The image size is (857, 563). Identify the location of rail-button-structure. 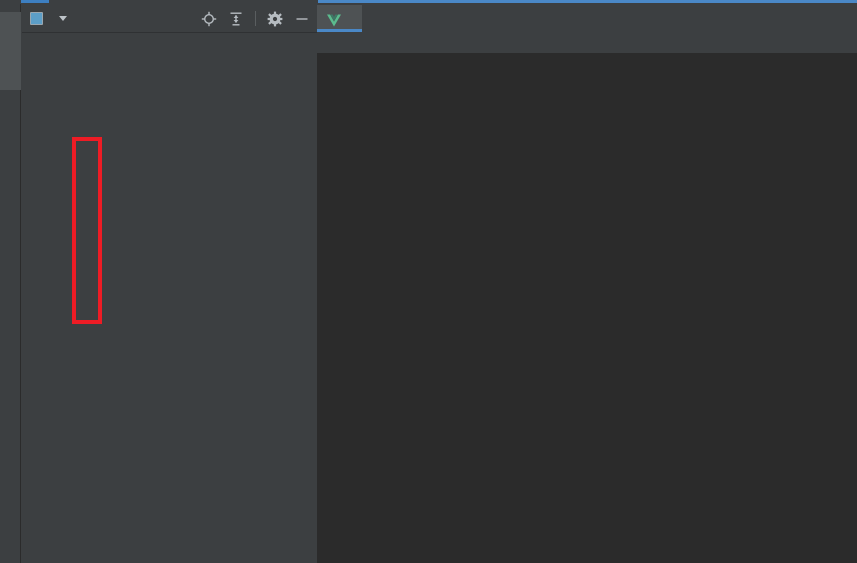
(10, 530).